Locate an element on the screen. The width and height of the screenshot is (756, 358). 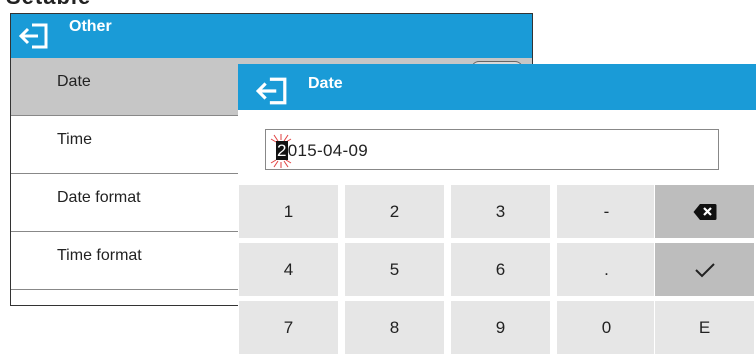
key-0: 0 is located at coordinates (606, 327).